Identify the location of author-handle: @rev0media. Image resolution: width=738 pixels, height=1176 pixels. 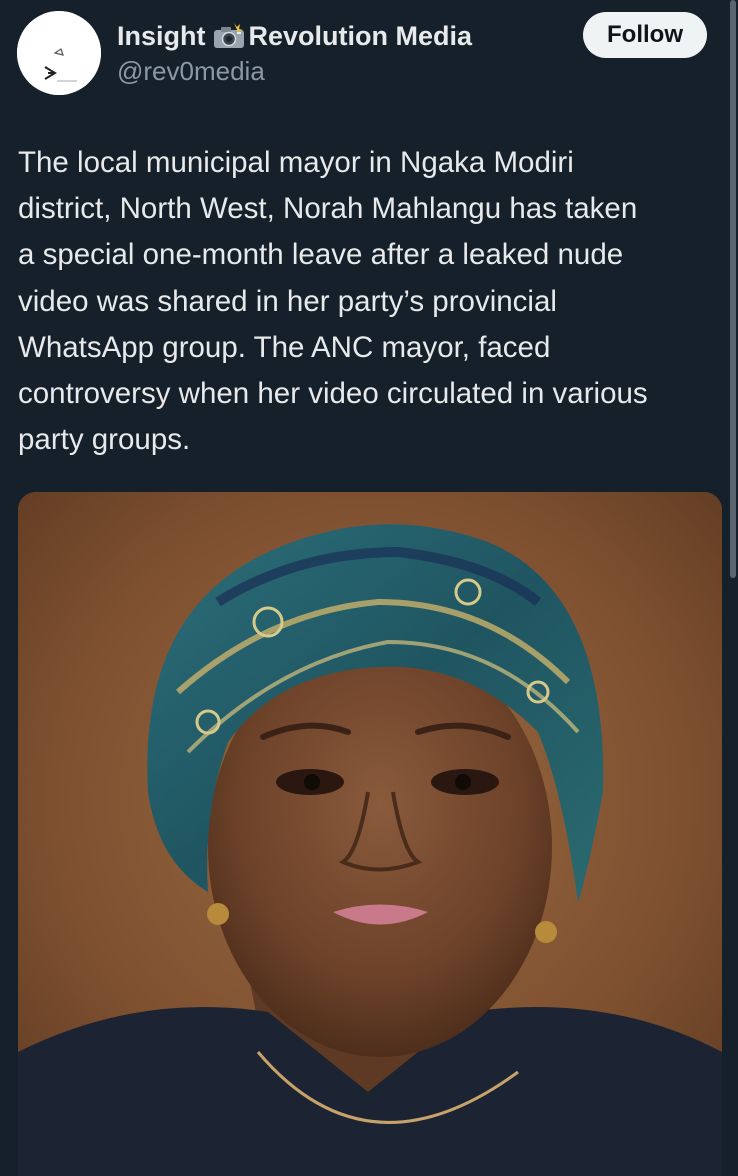
(191, 71).